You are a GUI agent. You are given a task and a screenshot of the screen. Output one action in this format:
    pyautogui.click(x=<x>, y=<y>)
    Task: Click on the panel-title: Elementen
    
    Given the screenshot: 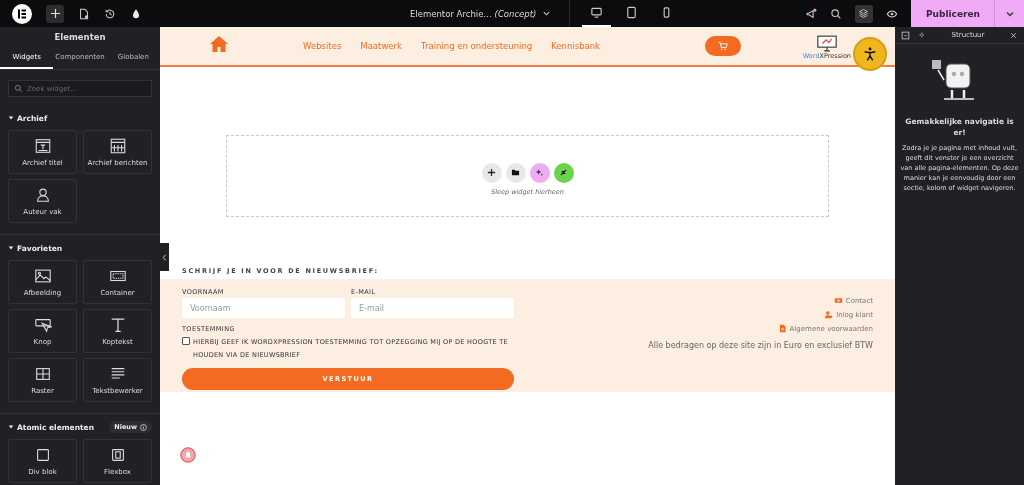 What is the action you would take?
    pyautogui.click(x=80, y=37)
    